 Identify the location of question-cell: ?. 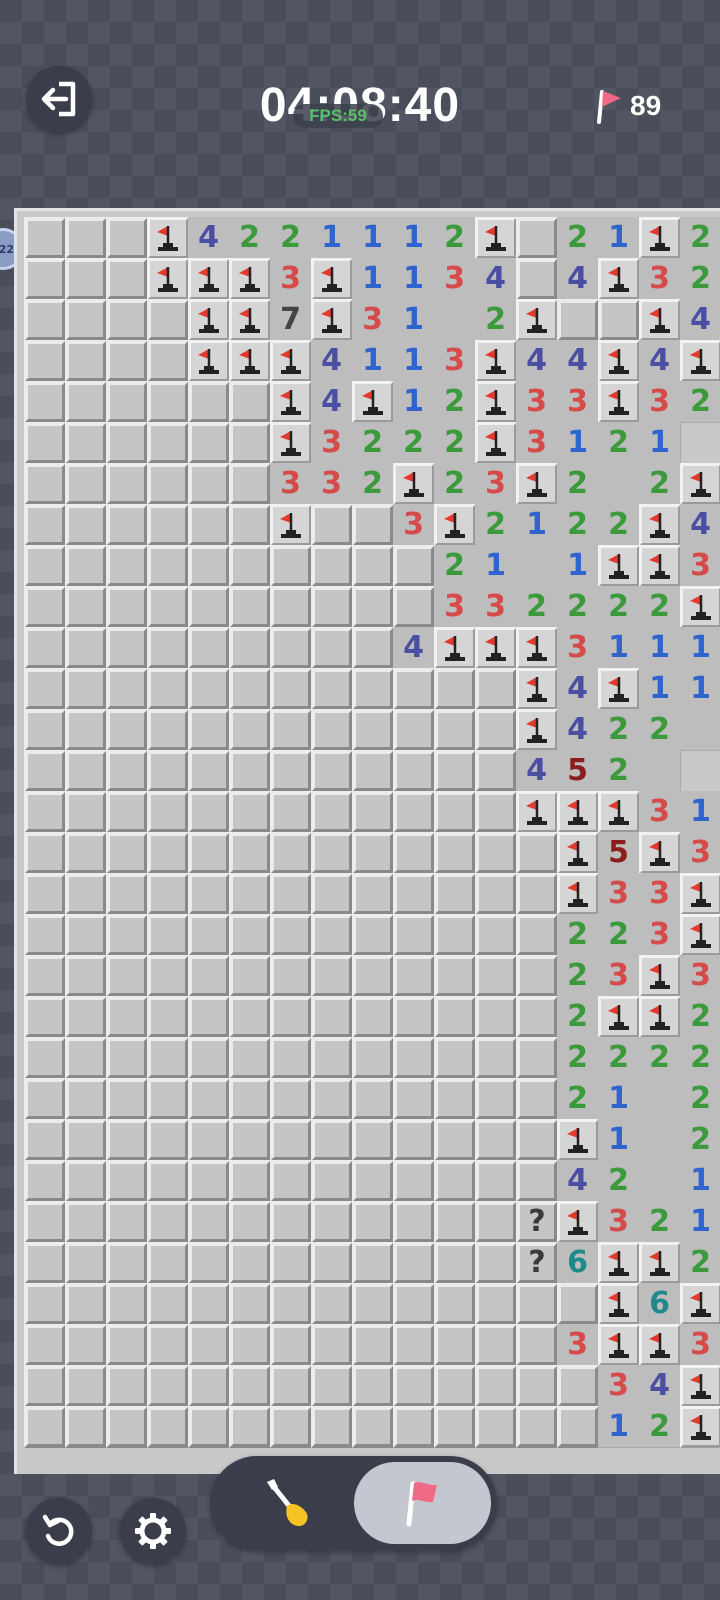
(537, 1222).